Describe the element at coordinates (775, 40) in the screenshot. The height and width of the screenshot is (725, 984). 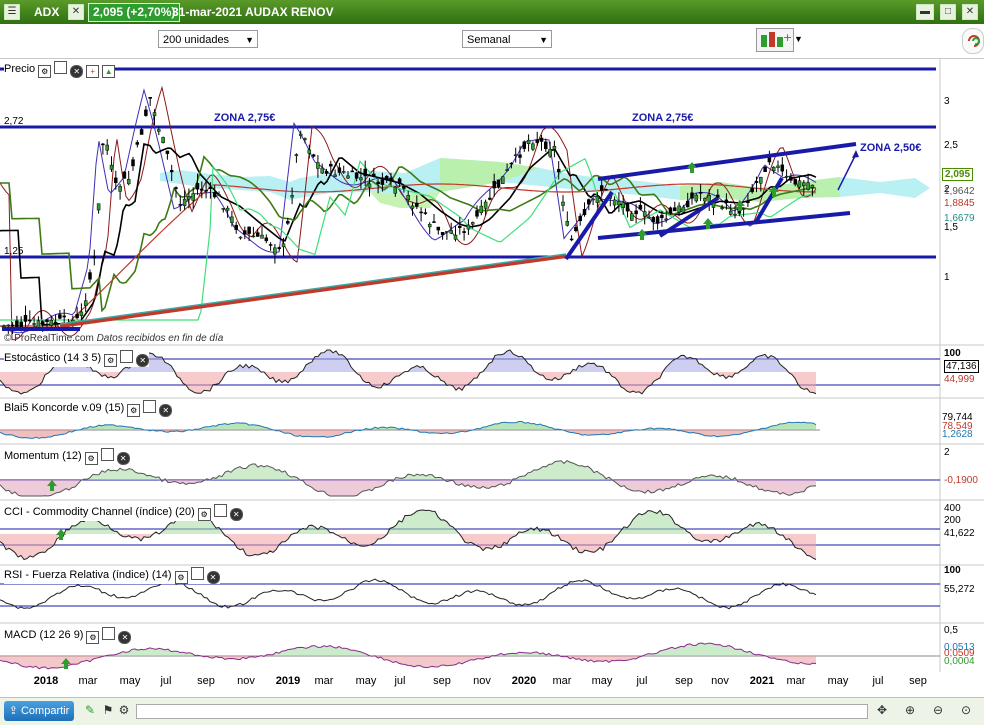
I see `add-indicator-button: +` at that location.